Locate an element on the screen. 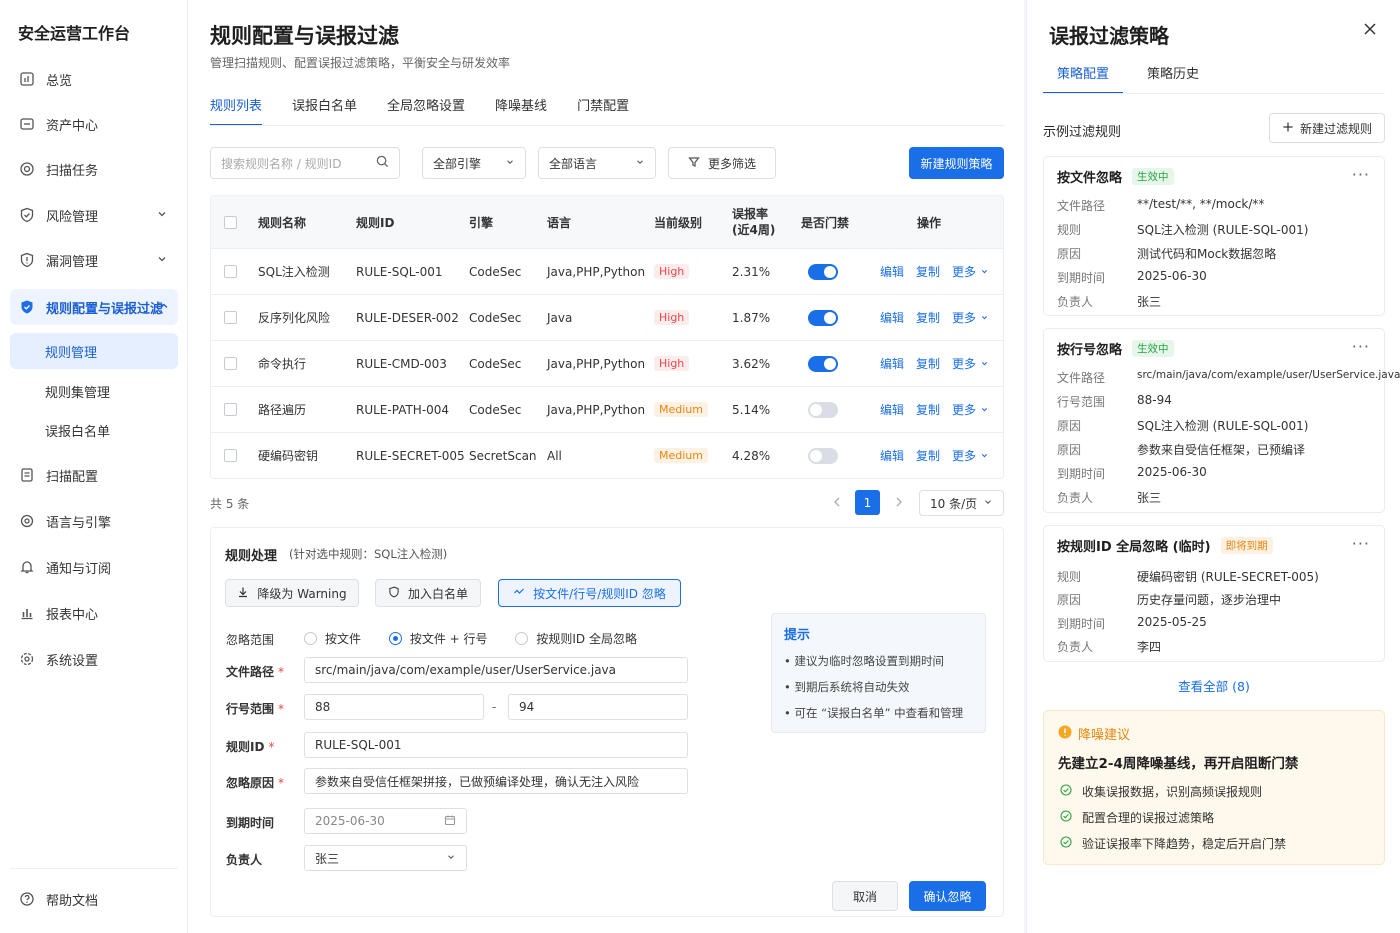 This screenshot has width=1400, height=933. view-all-link: 查看全部 (8) is located at coordinates (1213, 685).